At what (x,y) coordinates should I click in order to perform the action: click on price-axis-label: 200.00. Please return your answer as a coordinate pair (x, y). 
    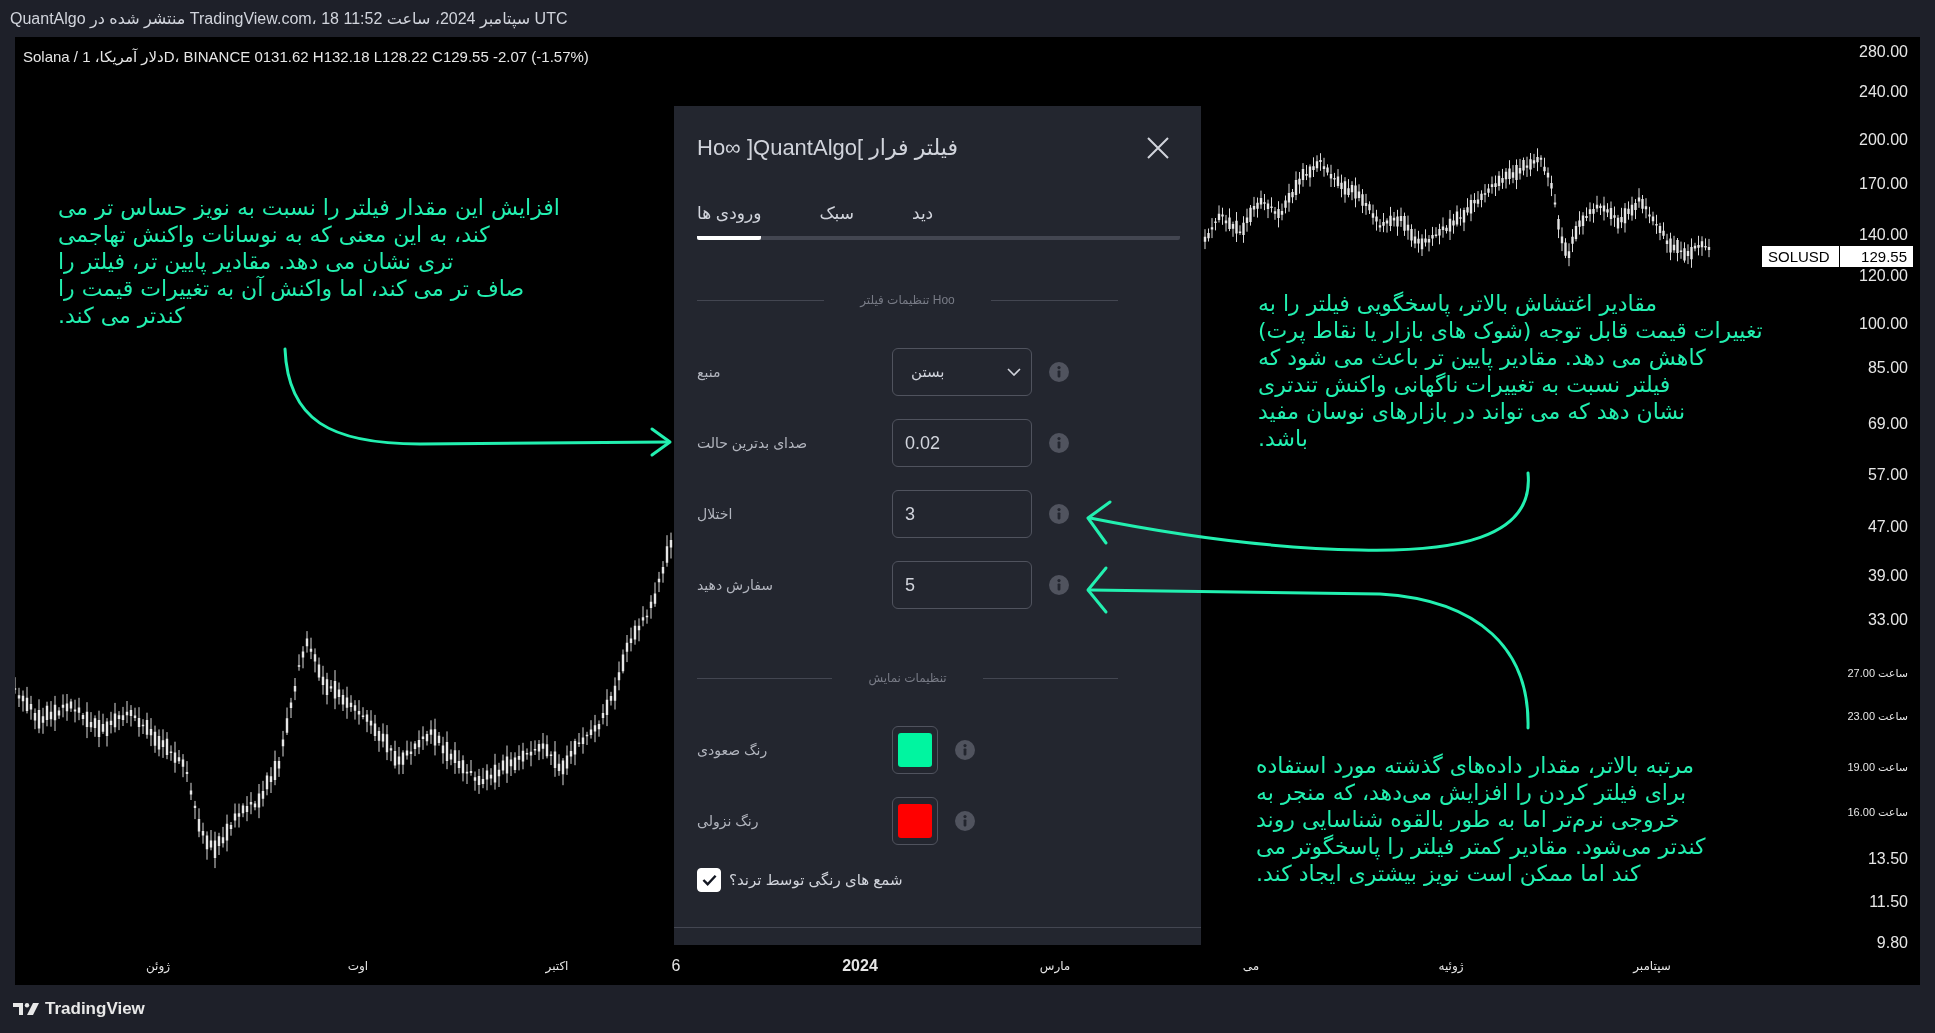
    Looking at the image, I should click on (1883, 140).